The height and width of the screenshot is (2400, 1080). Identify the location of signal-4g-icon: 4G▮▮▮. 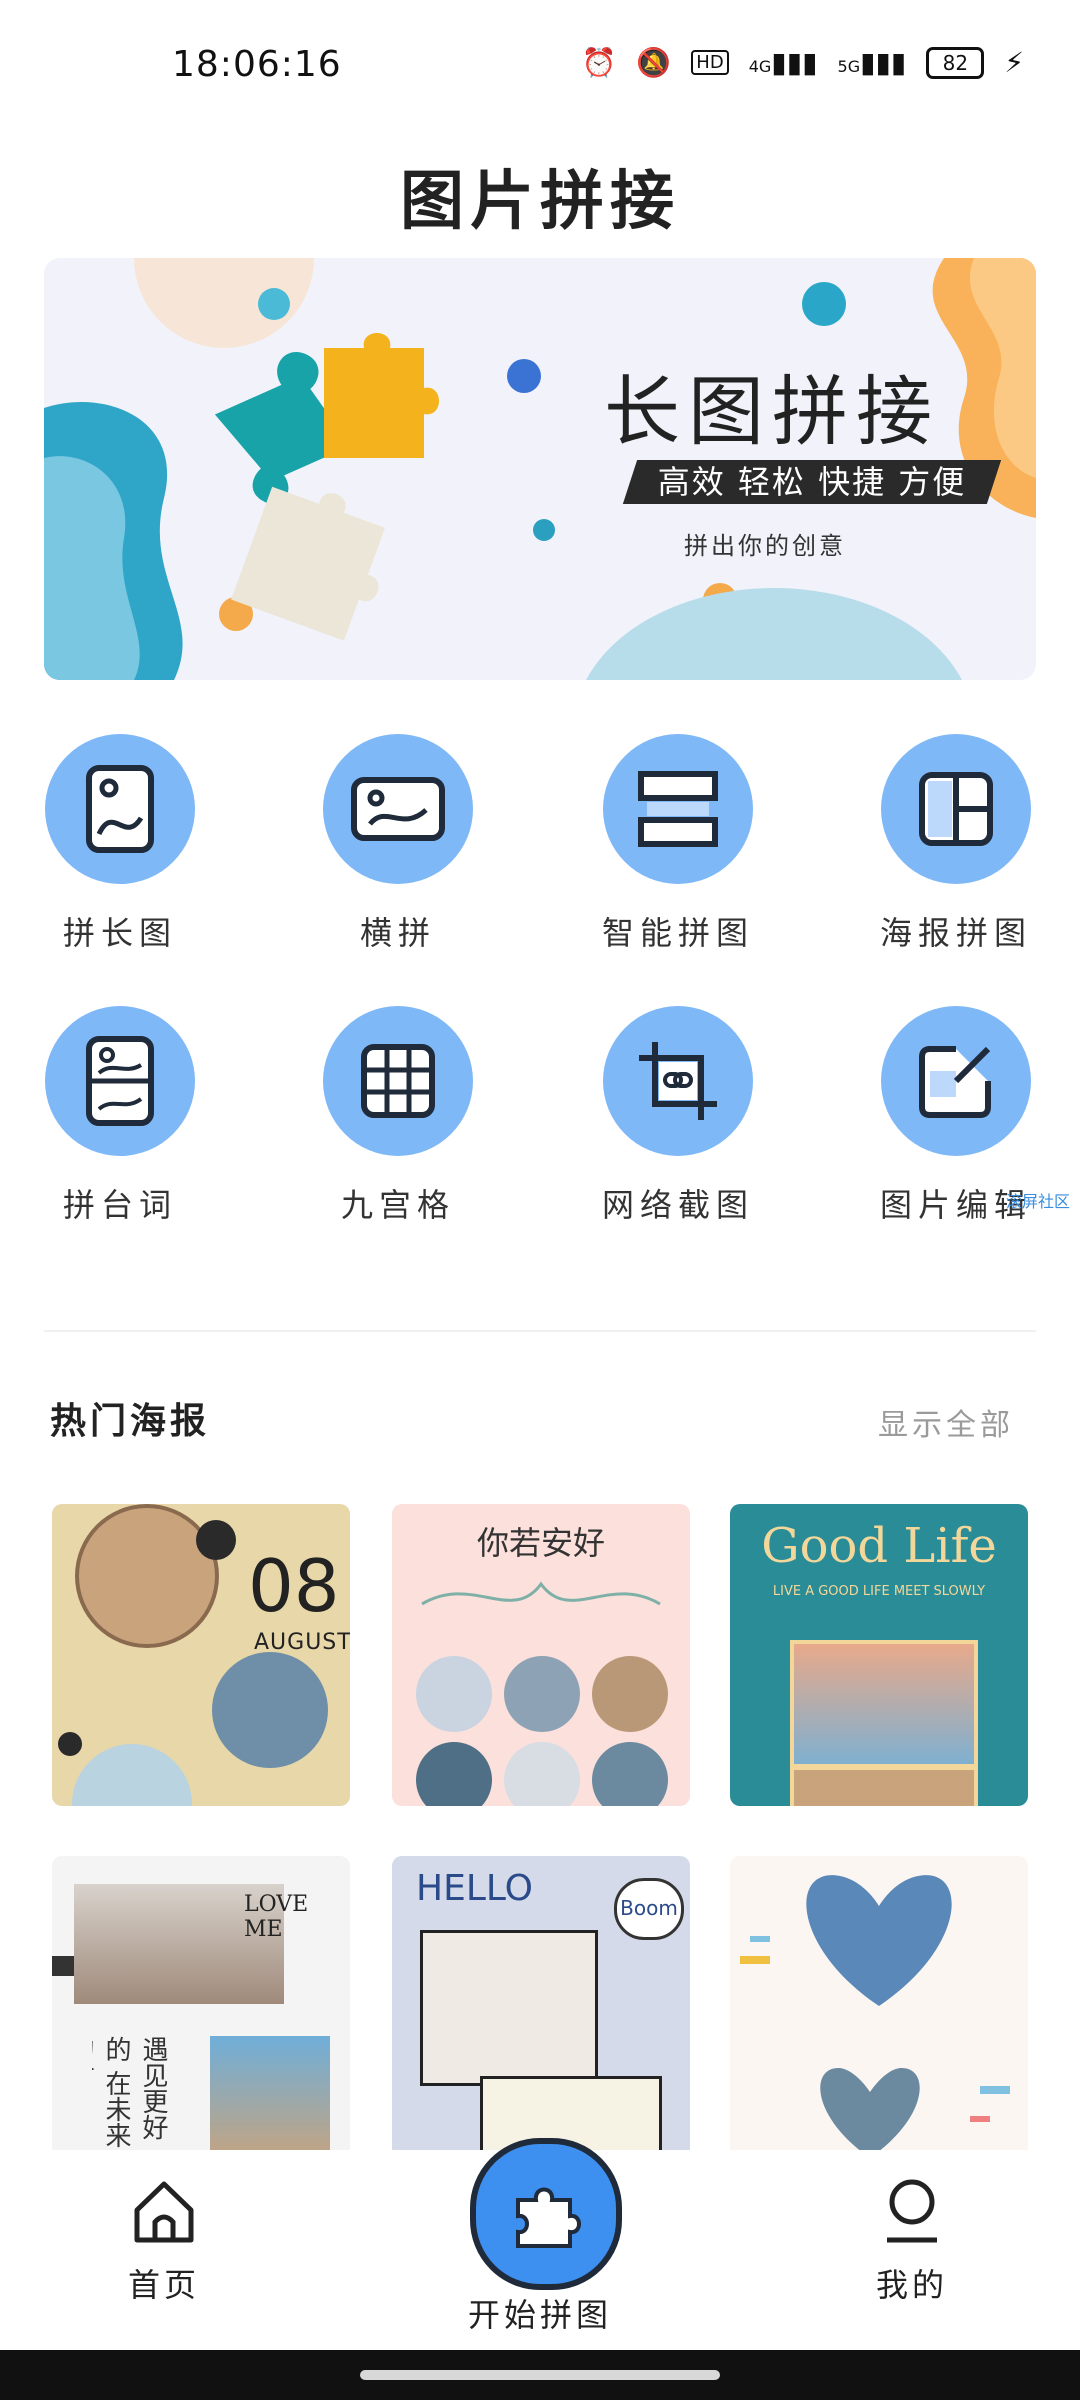
(783, 62).